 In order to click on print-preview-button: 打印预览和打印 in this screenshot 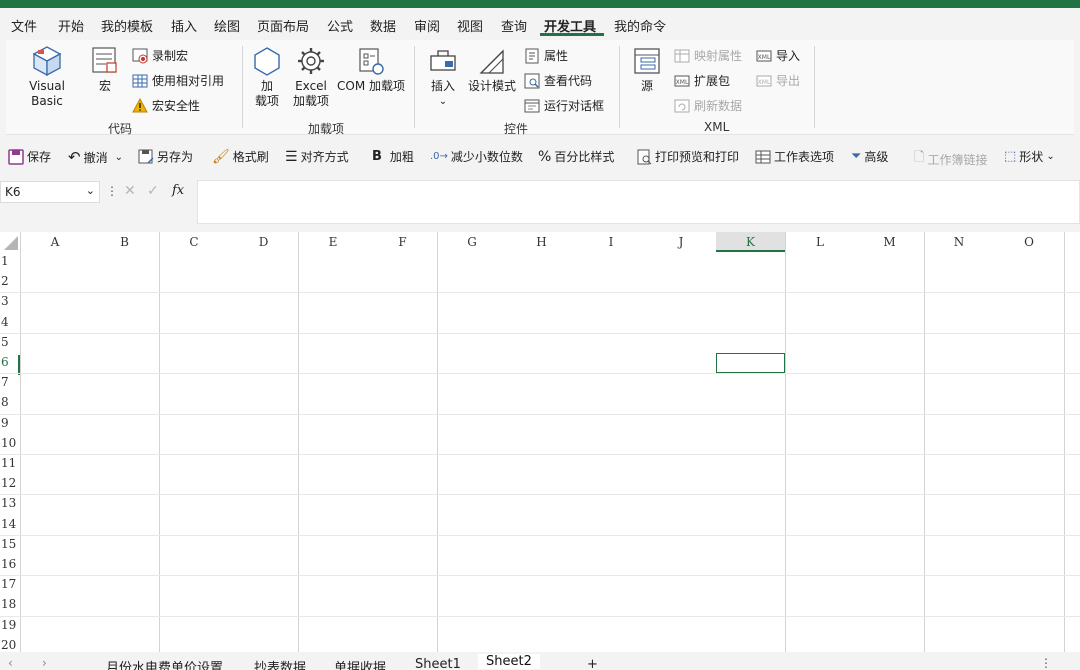, I will do `click(687, 156)`.